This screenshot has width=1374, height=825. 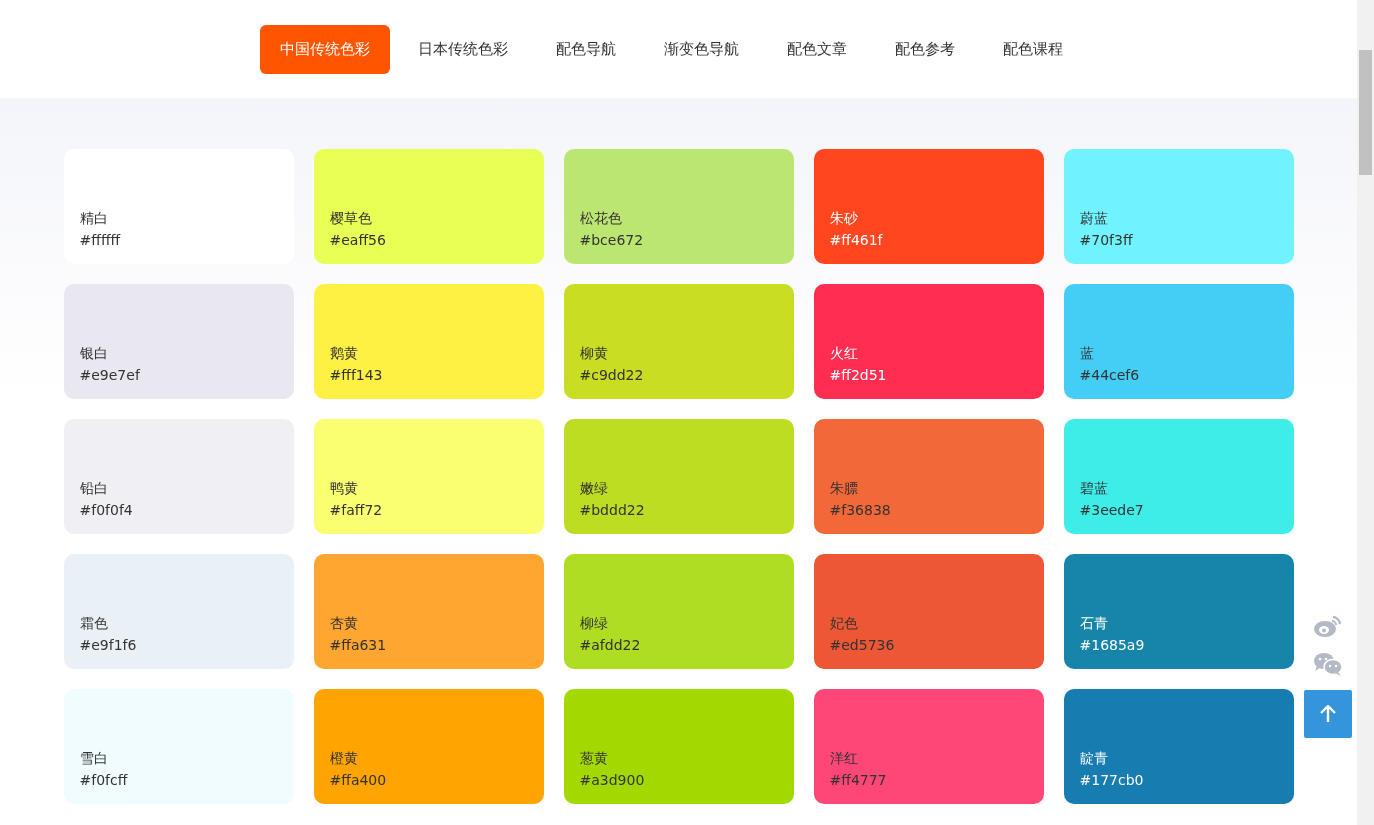 What do you see at coordinates (1178, 611) in the screenshot?
I see `color-card: 石青 #1685a9` at bounding box center [1178, 611].